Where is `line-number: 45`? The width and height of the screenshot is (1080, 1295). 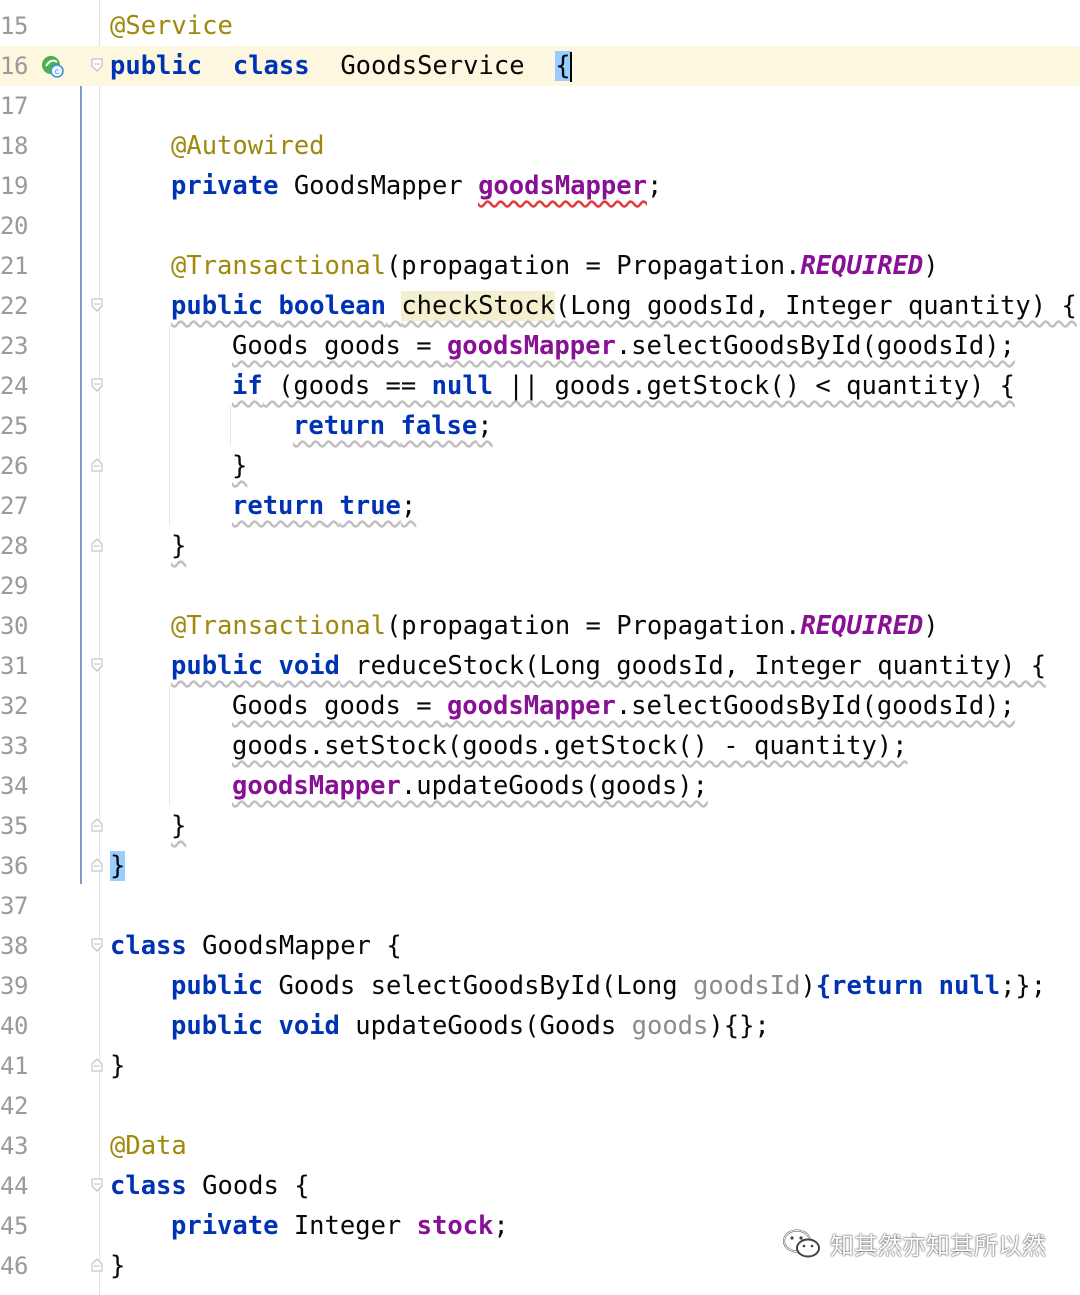
line-number: 45 is located at coordinates (20, 1226).